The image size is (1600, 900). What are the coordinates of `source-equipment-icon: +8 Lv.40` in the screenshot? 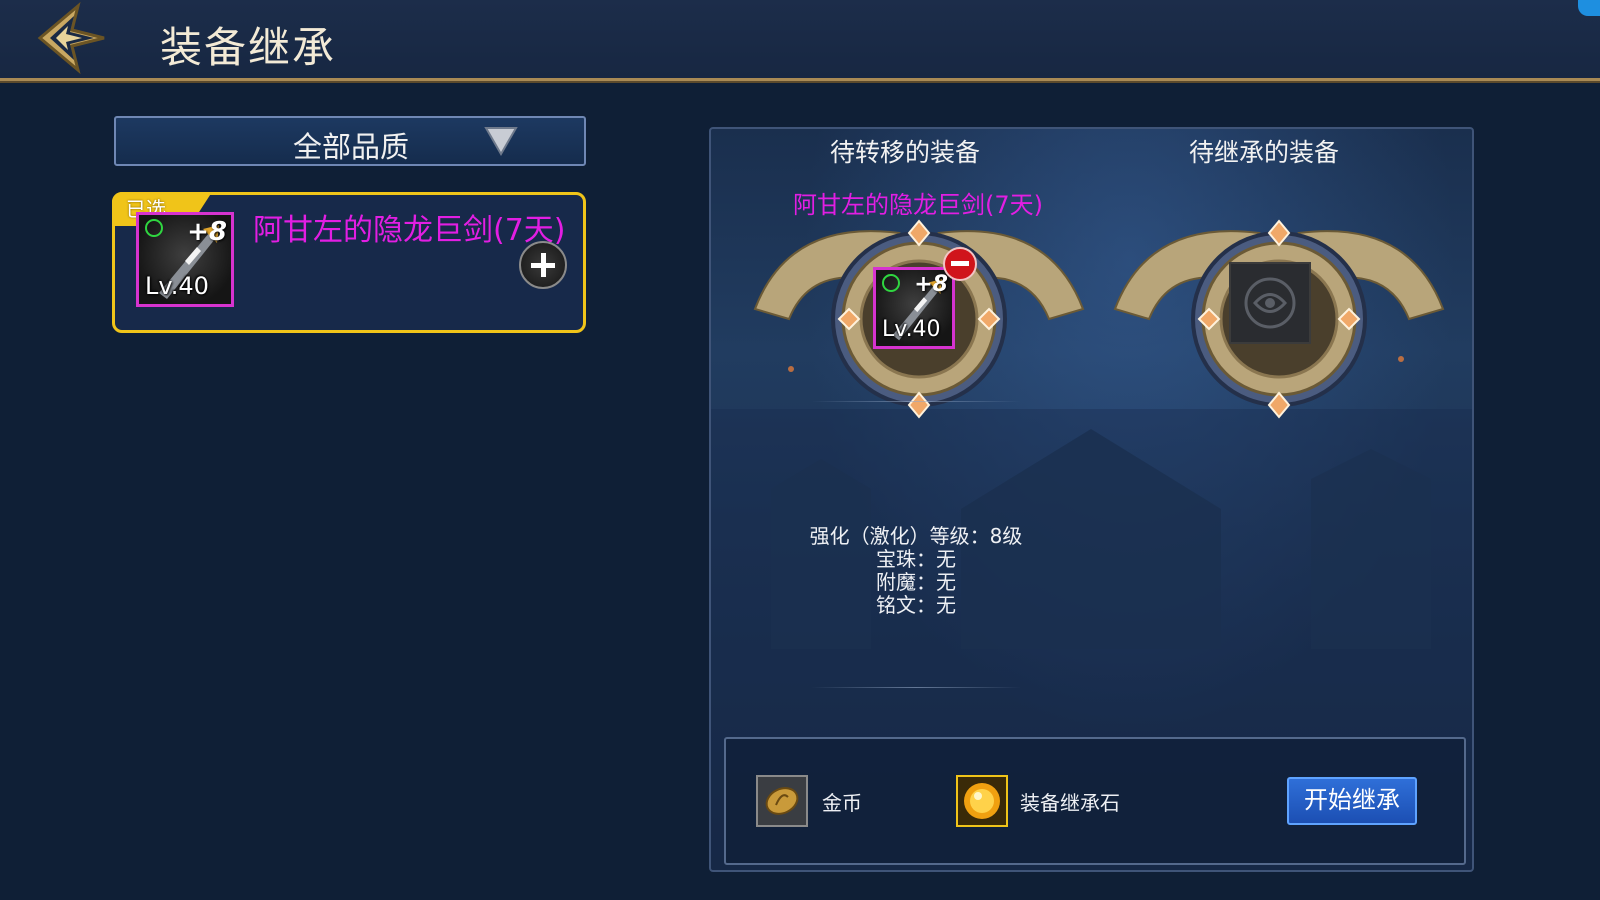 It's located at (914, 308).